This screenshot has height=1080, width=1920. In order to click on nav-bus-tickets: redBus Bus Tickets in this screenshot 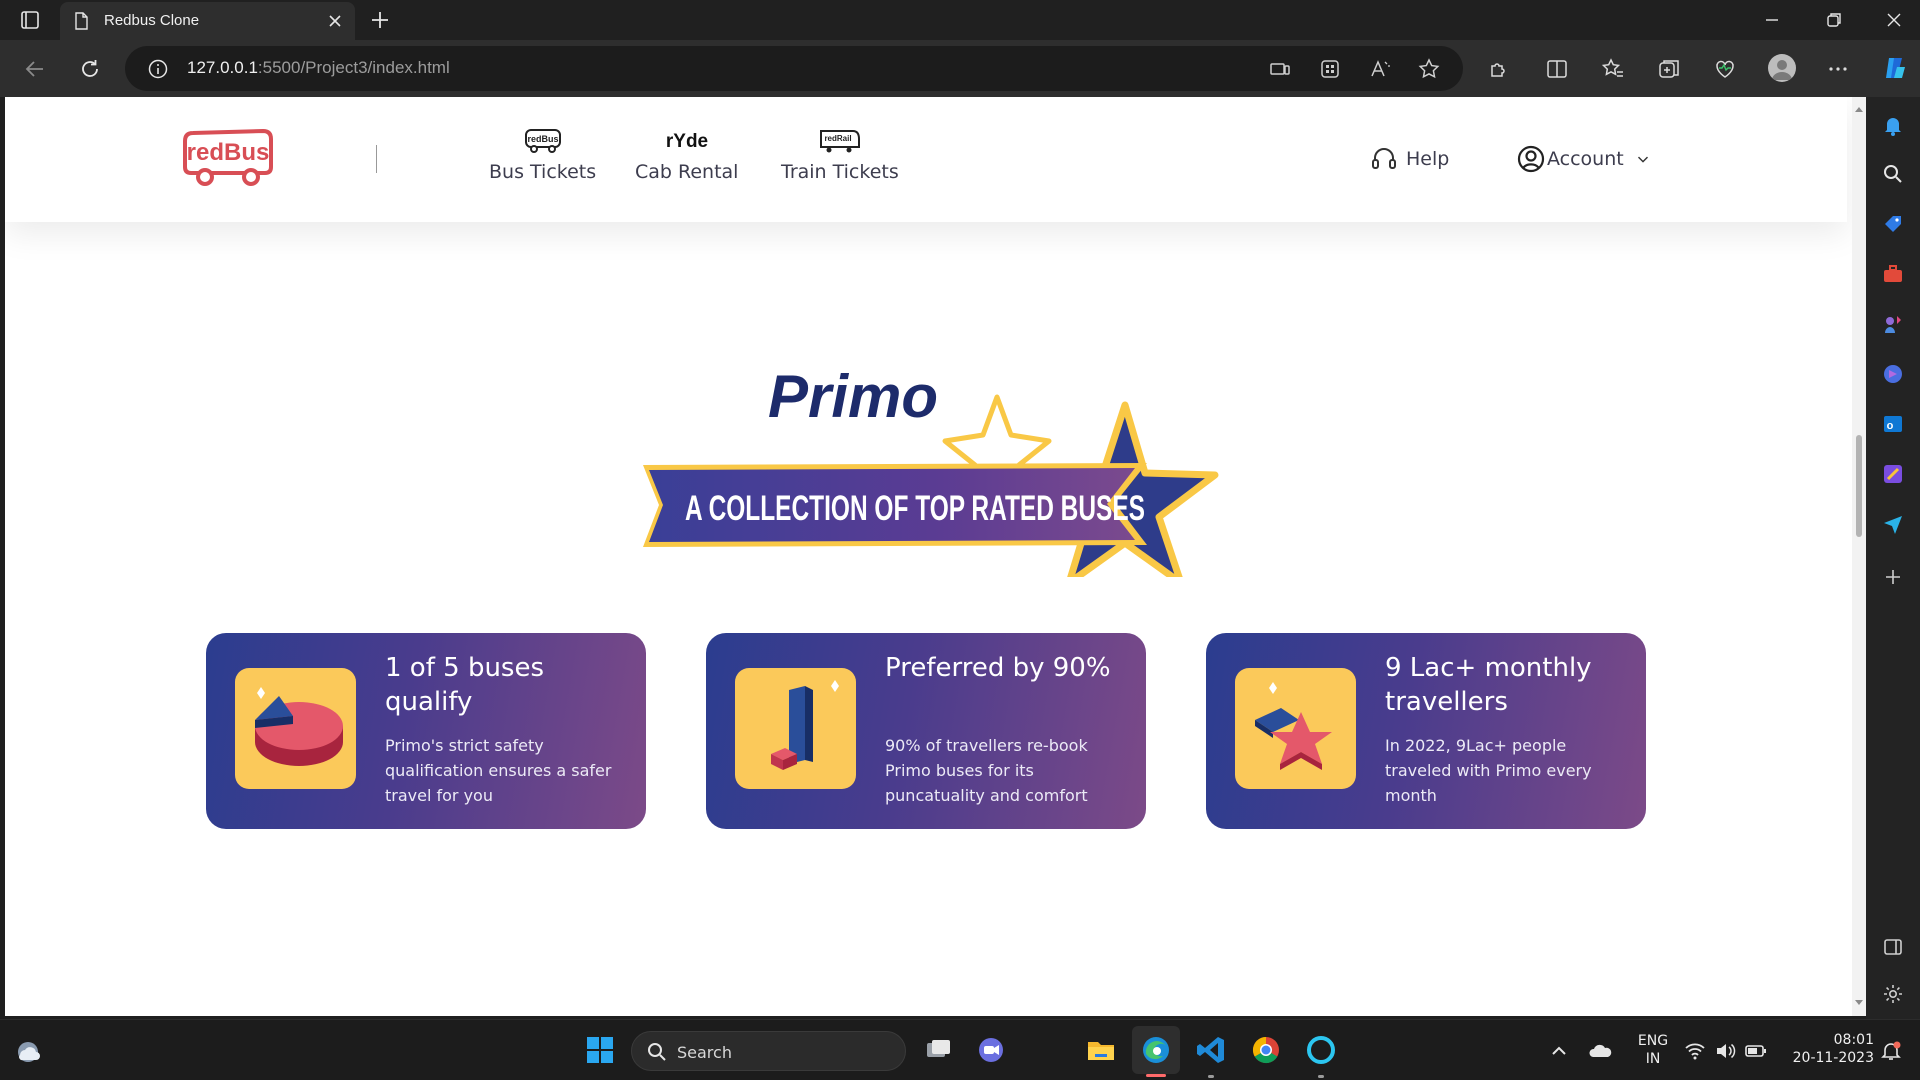, I will do `click(542, 155)`.